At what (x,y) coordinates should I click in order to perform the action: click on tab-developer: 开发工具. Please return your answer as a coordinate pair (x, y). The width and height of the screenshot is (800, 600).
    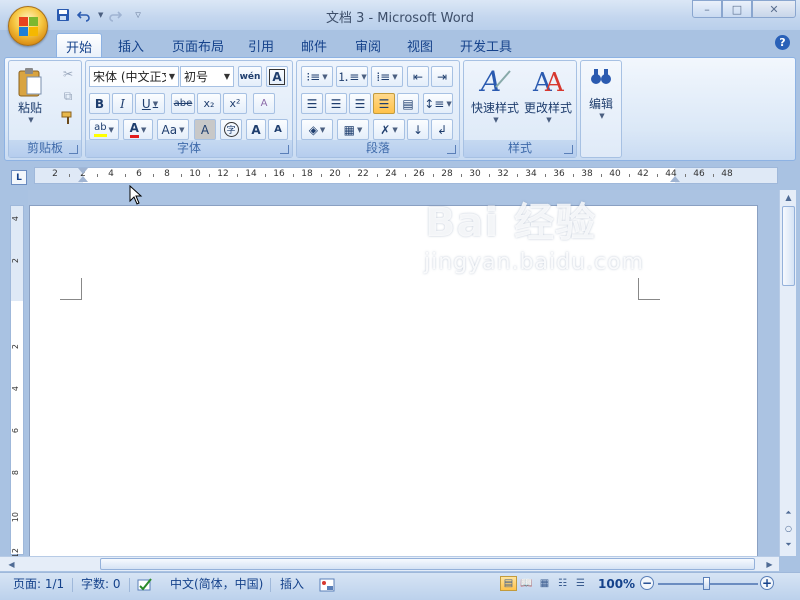
    Looking at the image, I should click on (486, 45).